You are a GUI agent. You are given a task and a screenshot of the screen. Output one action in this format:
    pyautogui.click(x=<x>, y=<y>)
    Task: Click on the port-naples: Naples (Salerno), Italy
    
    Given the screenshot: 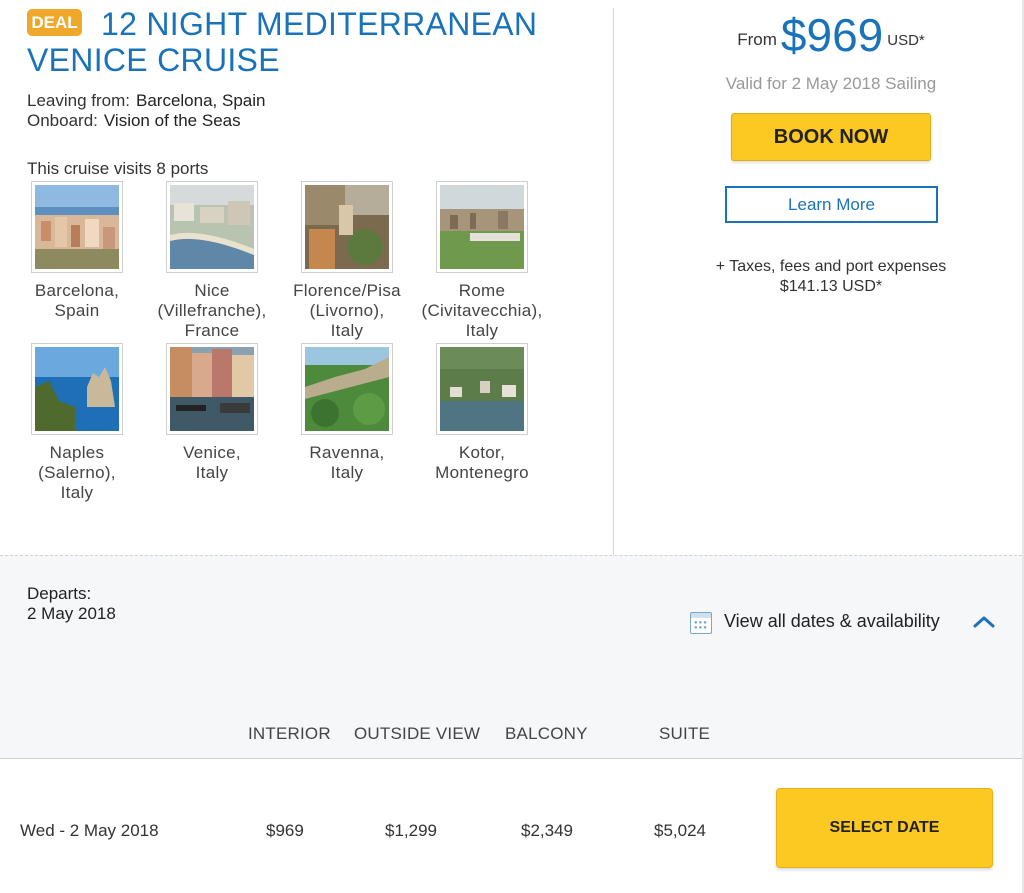 What is the action you would take?
    pyautogui.click(x=77, y=423)
    